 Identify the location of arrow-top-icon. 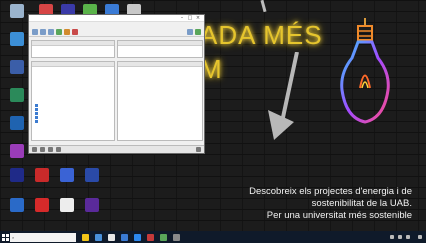
(263, 6).